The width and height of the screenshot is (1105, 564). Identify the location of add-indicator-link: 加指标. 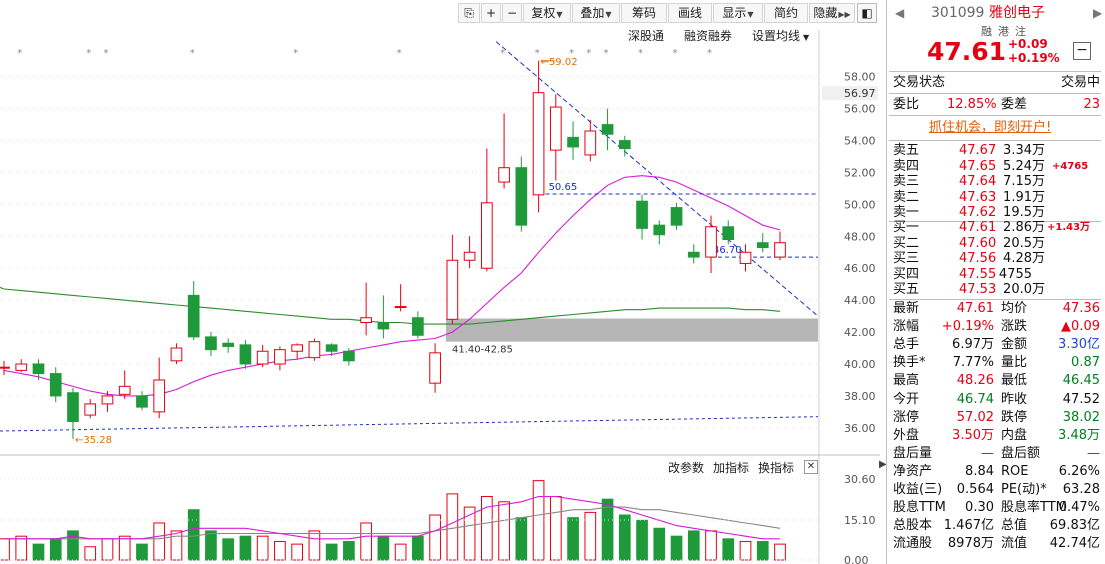
(731, 468).